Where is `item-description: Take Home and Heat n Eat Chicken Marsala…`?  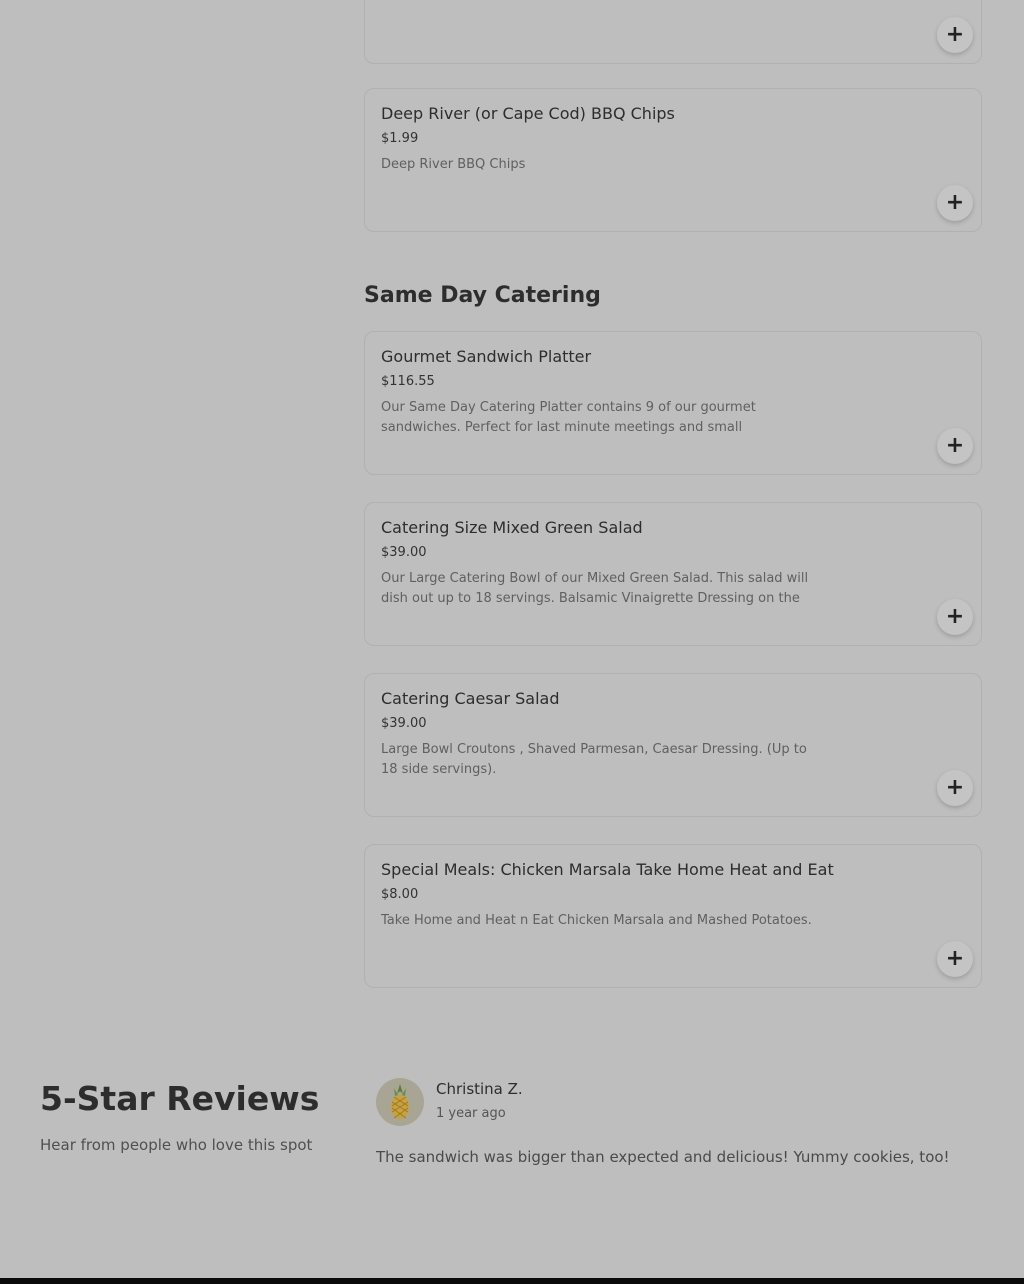
item-description: Take Home and Heat n Eat Chicken Marsala… is located at coordinates (596, 920).